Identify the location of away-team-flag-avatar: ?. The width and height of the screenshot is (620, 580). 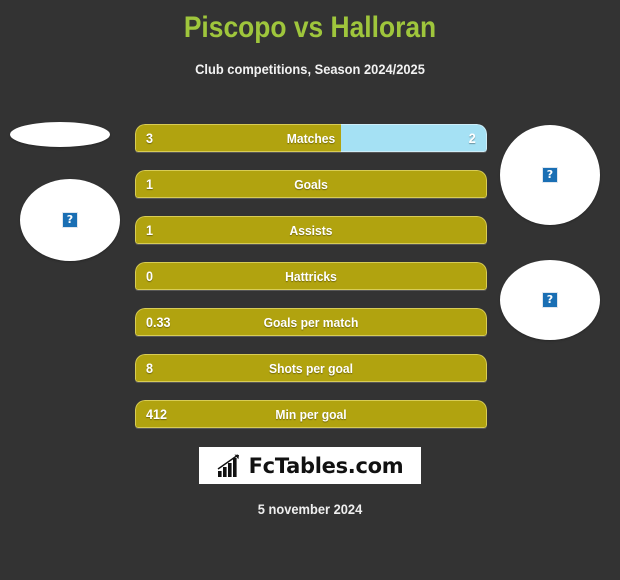
(550, 300).